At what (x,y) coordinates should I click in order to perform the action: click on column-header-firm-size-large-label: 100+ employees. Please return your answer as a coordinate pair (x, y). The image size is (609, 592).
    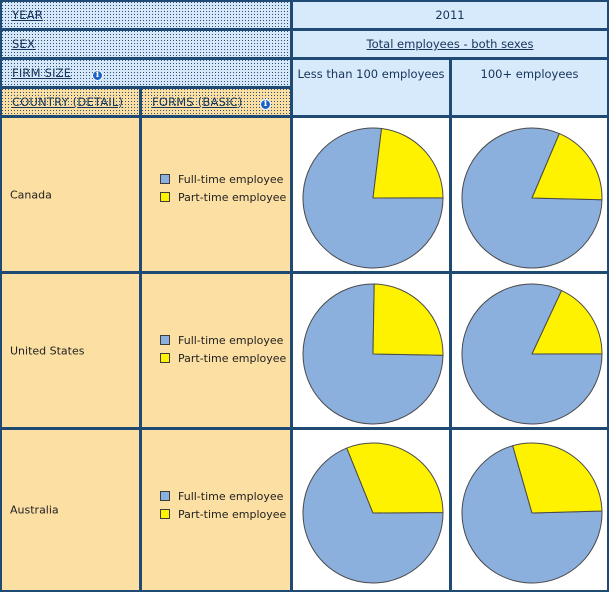
    Looking at the image, I should click on (529, 74).